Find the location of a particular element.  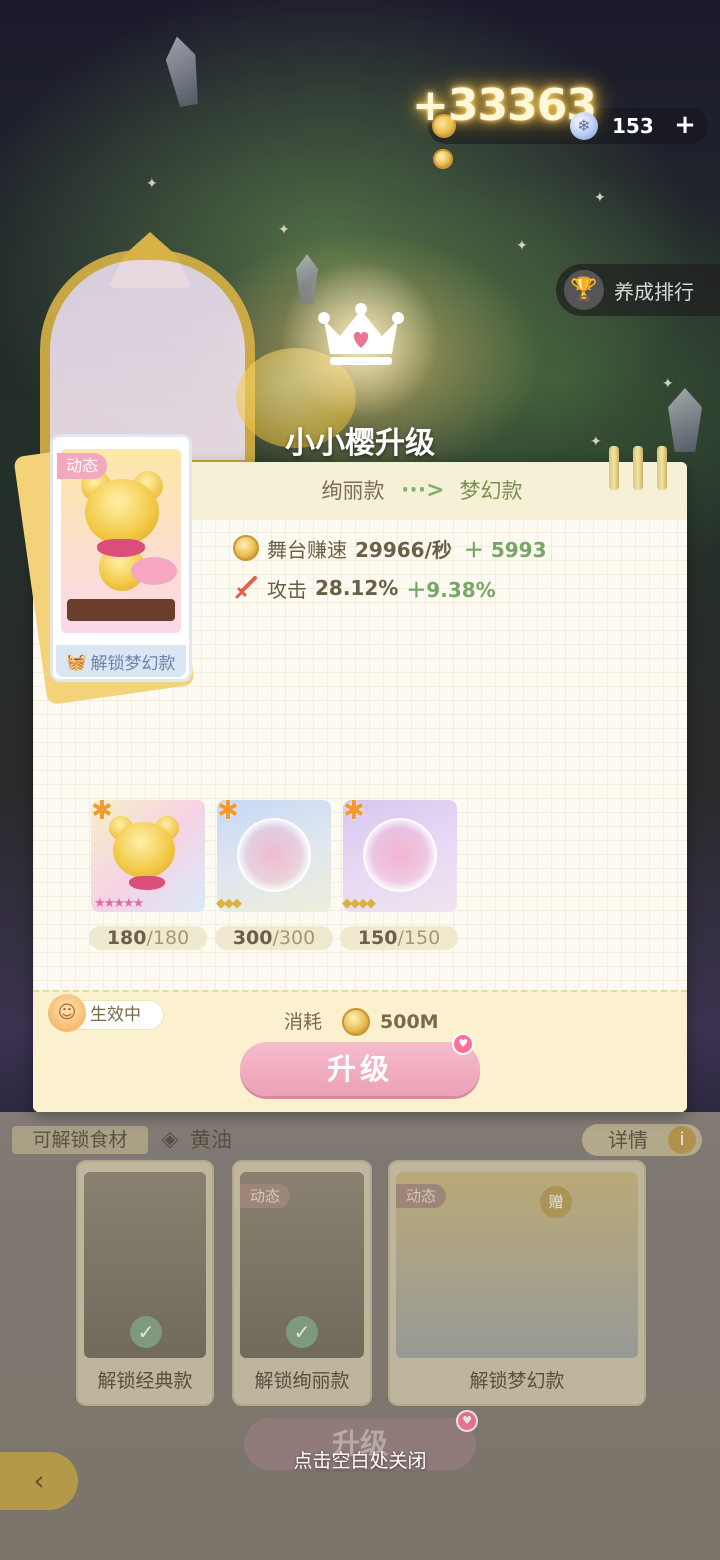

card-label: 解锁经典款 is located at coordinates (145, 1381).